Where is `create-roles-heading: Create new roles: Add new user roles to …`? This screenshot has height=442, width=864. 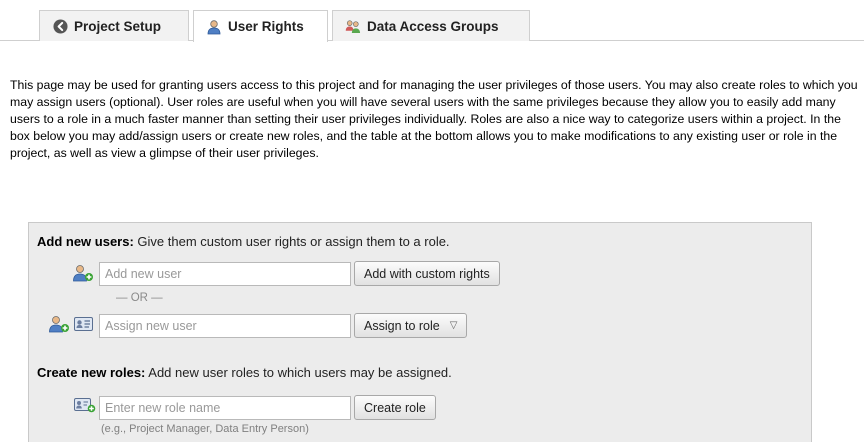
create-roles-heading: Create new roles: Add new user roles to … is located at coordinates (244, 372).